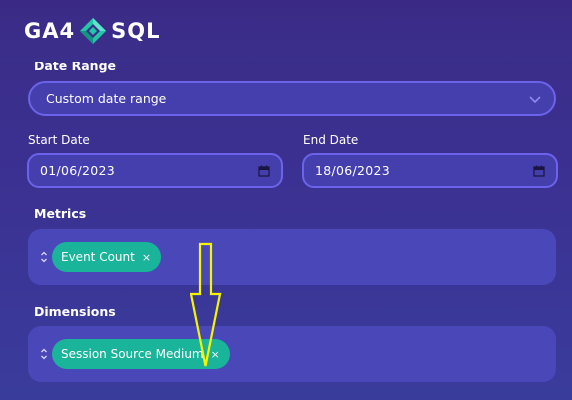  I want to click on metric-chip-event-count: Event Count ×, so click(107, 257).